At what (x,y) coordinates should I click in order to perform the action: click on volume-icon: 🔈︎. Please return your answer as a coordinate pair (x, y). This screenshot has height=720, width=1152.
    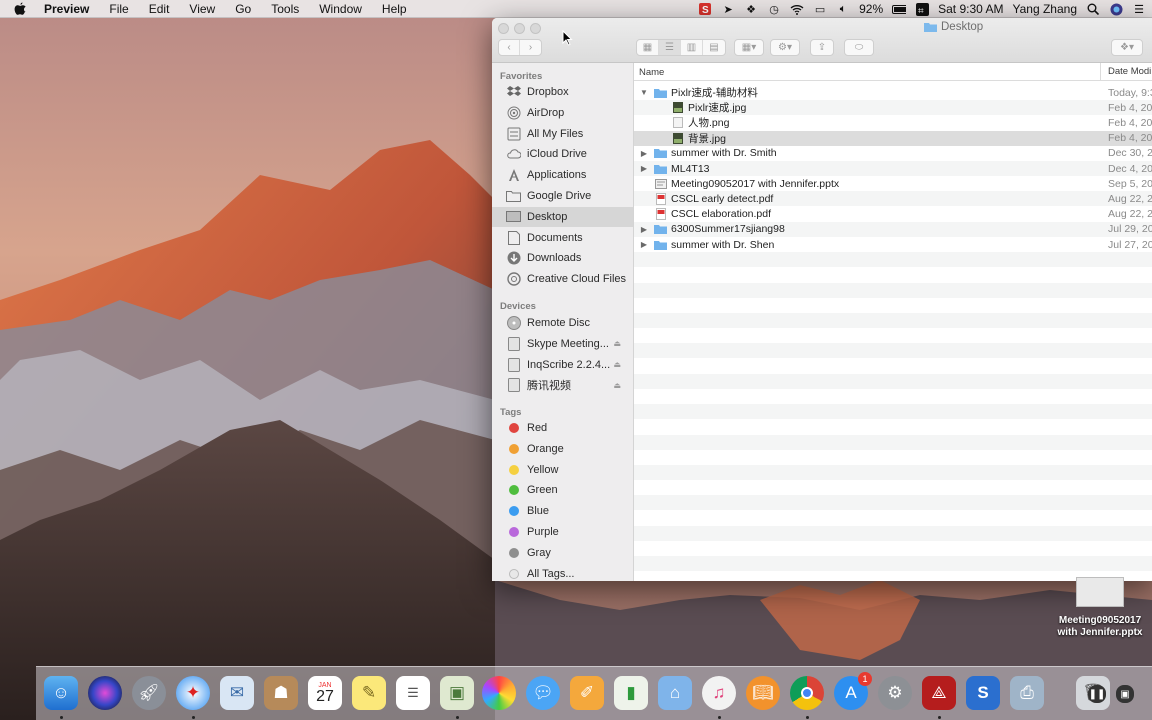
    Looking at the image, I should click on (843, 9).